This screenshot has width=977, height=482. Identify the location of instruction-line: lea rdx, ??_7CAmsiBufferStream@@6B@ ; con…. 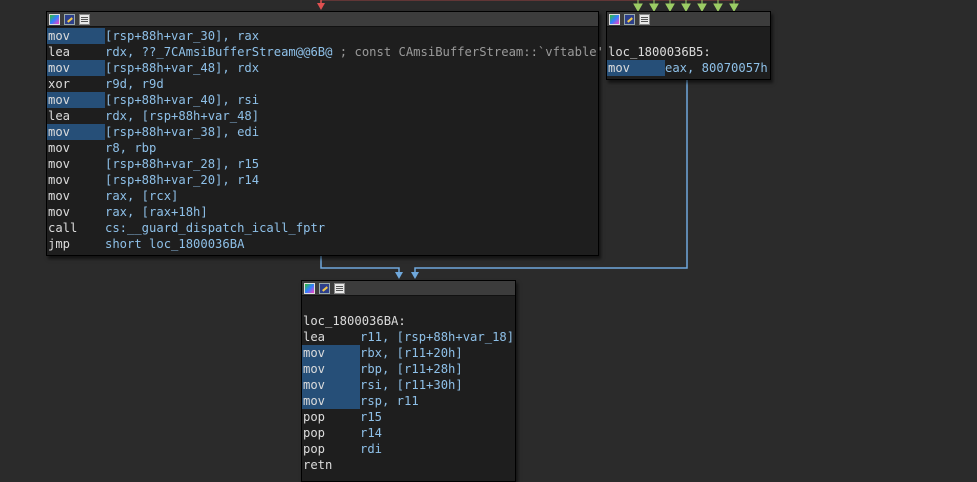
(325, 52).